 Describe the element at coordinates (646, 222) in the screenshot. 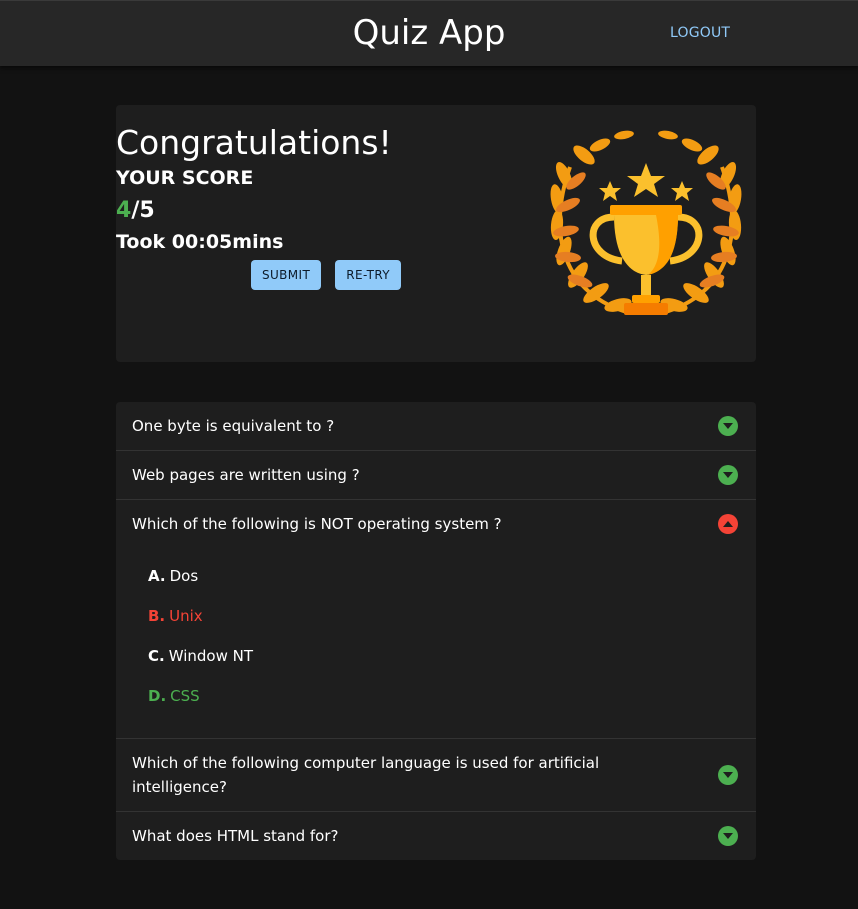

I see `trophy-laurel-icon` at that location.